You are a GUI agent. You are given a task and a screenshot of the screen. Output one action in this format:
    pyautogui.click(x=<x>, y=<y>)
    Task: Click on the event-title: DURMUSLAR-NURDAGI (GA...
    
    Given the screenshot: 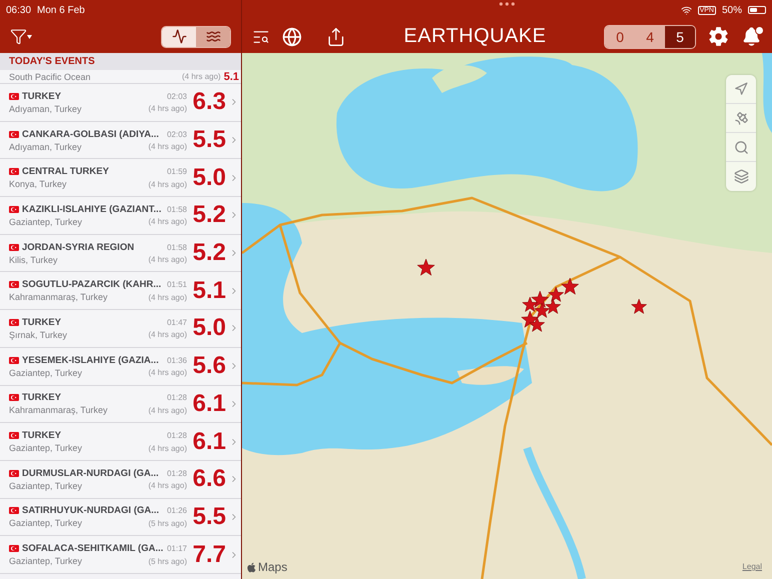 What is the action you would take?
    pyautogui.click(x=91, y=473)
    